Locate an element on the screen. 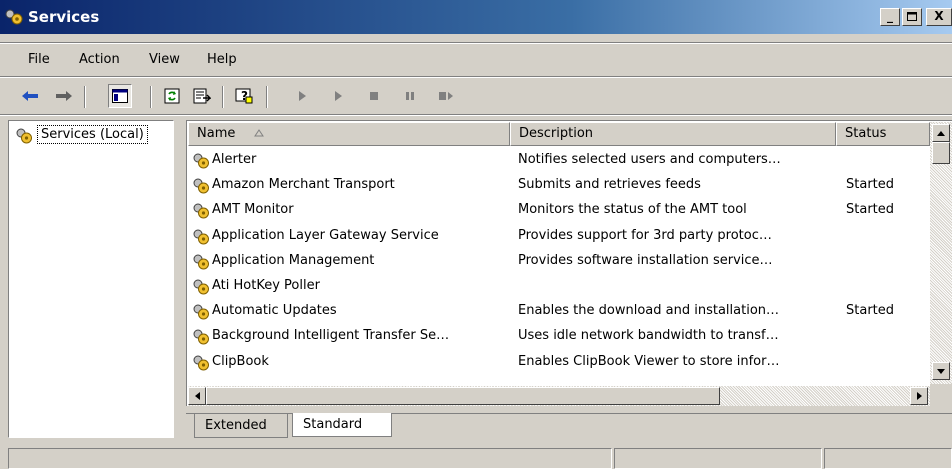 The image size is (952, 469). start-service-button is located at coordinates (302, 96).